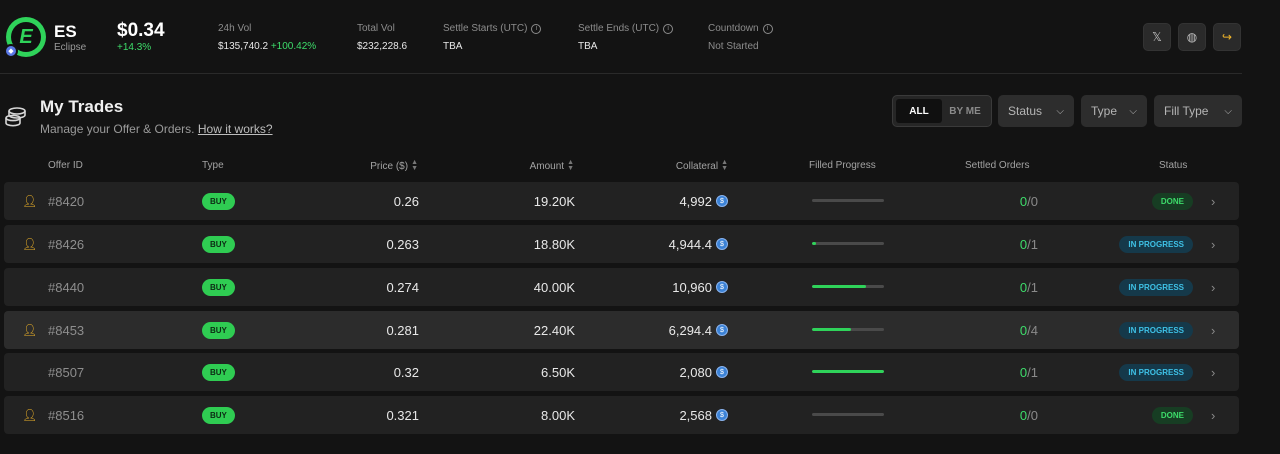 Image resolution: width=1280 pixels, height=454 pixels. What do you see at coordinates (1192, 37) in the screenshot?
I see `globe-icon: ◍` at bounding box center [1192, 37].